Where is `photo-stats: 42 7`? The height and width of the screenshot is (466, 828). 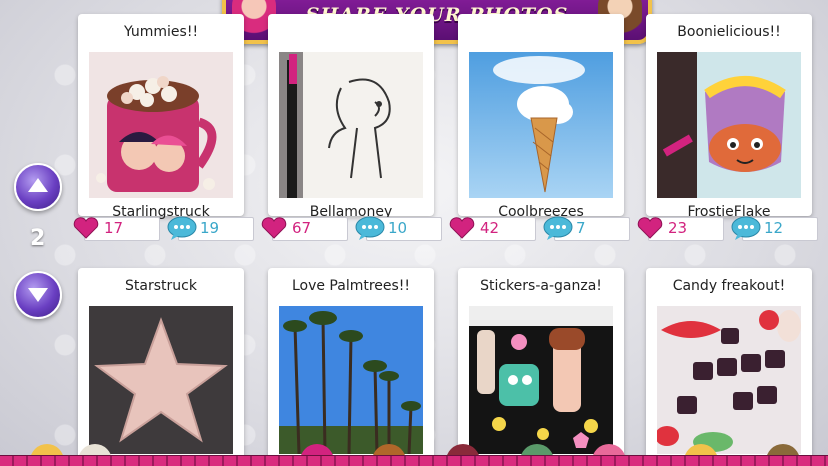 photo-stats: 42 7 is located at coordinates (539, 228).